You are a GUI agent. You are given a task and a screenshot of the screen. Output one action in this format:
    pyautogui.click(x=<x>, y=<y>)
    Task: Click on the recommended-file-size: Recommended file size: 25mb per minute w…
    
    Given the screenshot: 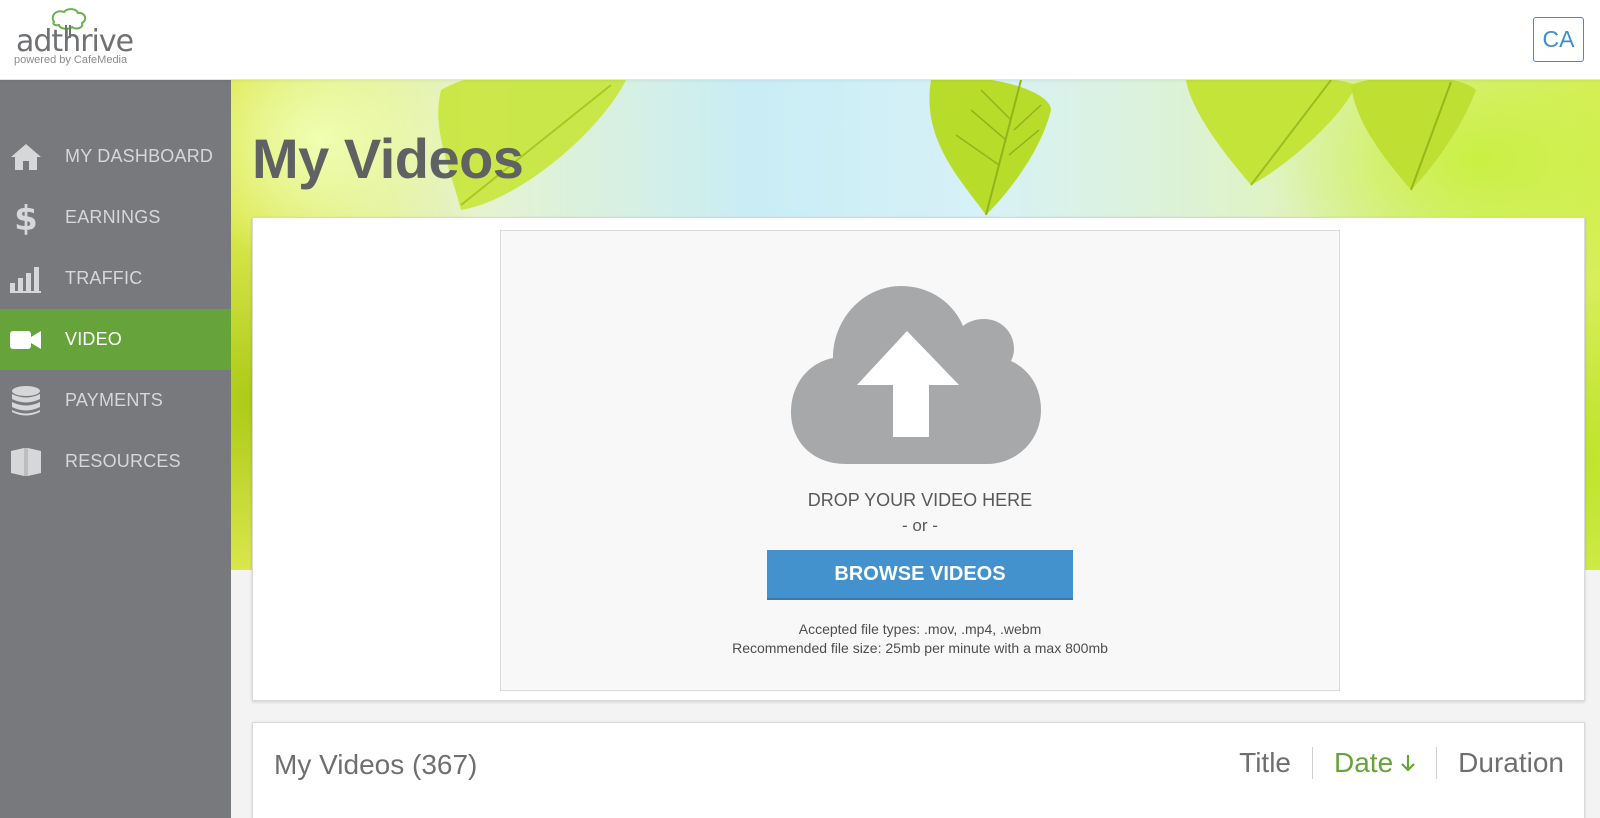 What is the action you would take?
    pyautogui.click(x=920, y=648)
    